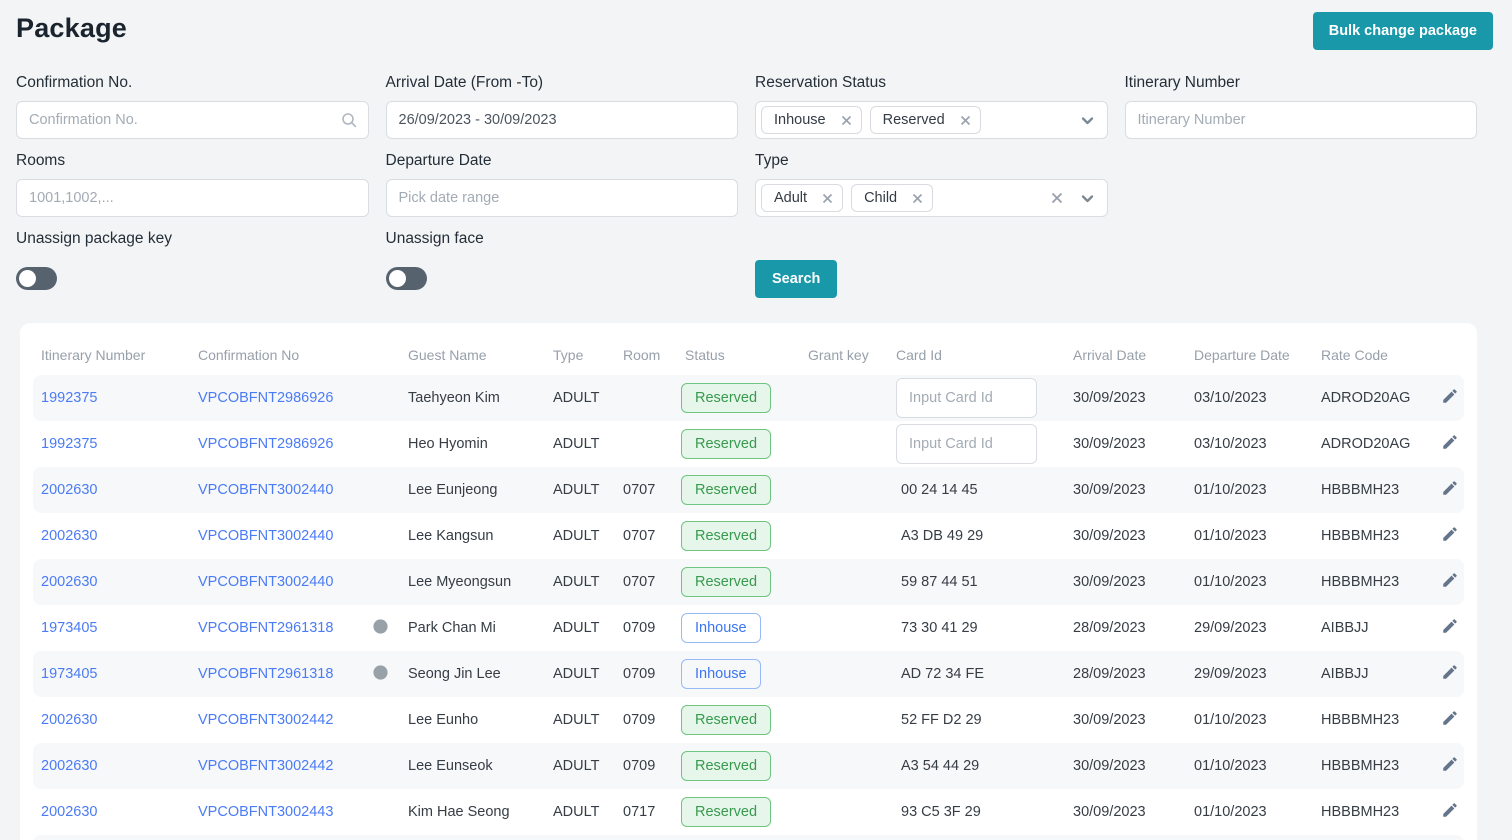 The width and height of the screenshot is (1512, 840). I want to click on guest-name: Lee Eunjeong, so click(453, 490).